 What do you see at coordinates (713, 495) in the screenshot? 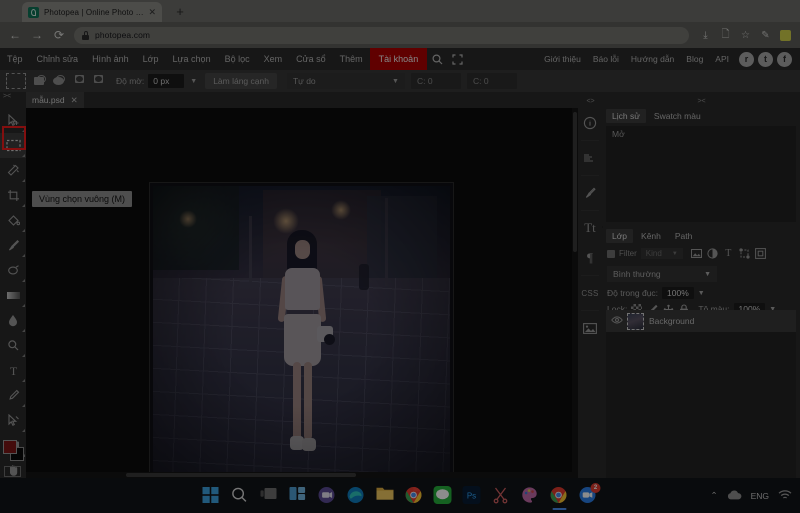
I see `chevron-up-icon: ⌃` at bounding box center [713, 495].